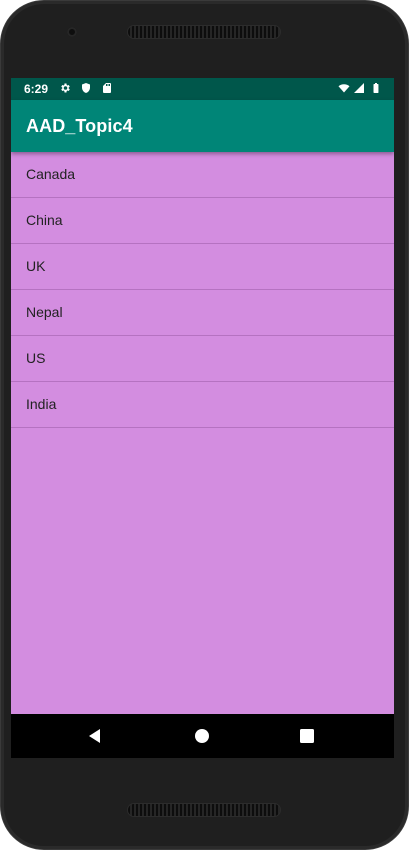 The width and height of the screenshot is (409, 850). What do you see at coordinates (307, 736) in the screenshot?
I see `recents-icon` at bounding box center [307, 736].